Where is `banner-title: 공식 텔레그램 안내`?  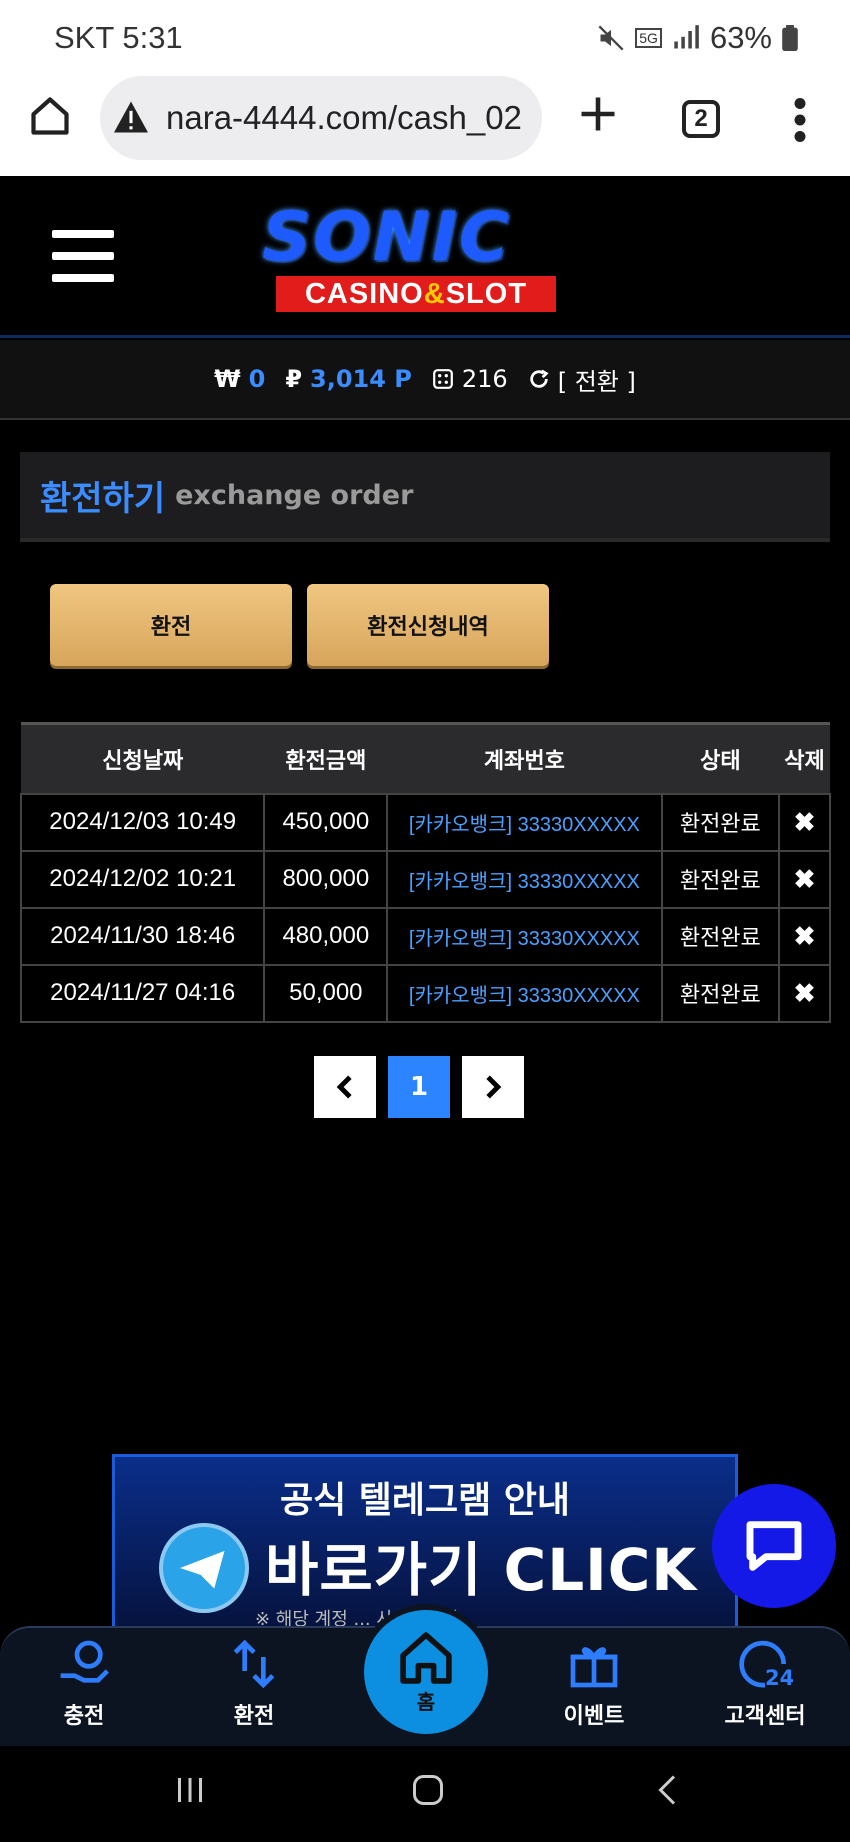 banner-title: 공식 텔레그램 안내 is located at coordinates (425, 1500).